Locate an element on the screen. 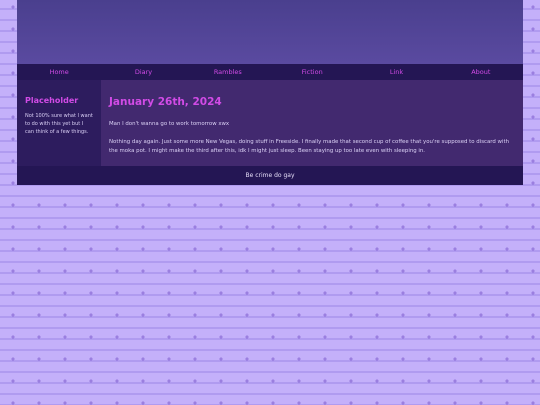 The height and width of the screenshot is (405, 540). nav-link-fiction: Fiction is located at coordinates (312, 72).